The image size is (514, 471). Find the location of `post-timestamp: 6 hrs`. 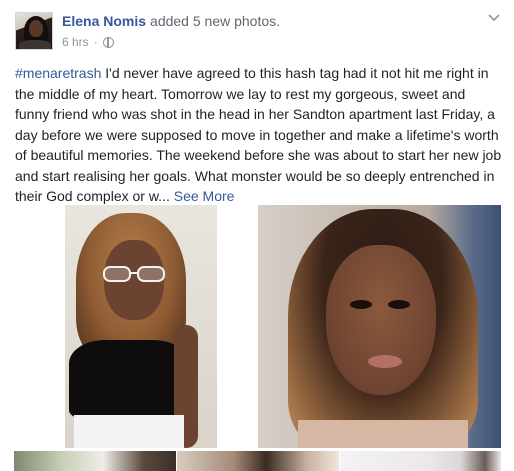

post-timestamp: 6 hrs is located at coordinates (75, 42).